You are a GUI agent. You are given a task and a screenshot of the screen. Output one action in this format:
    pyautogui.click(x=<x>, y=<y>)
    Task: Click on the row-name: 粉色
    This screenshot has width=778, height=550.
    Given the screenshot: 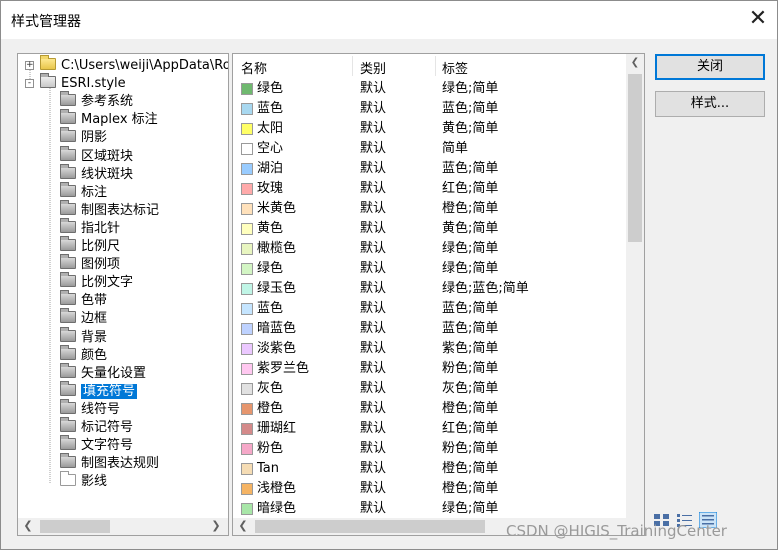 What is the action you would take?
    pyautogui.click(x=270, y=448)
    